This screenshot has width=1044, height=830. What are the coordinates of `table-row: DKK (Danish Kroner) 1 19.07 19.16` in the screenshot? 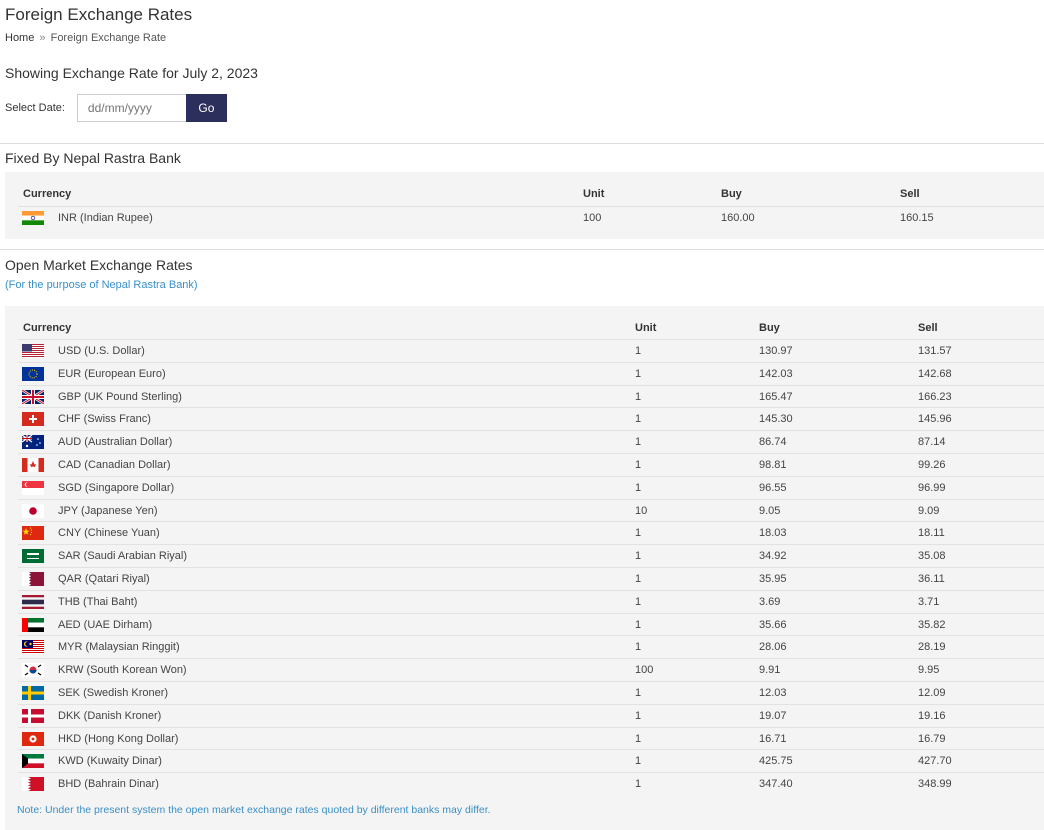 It's located at (531, 715).